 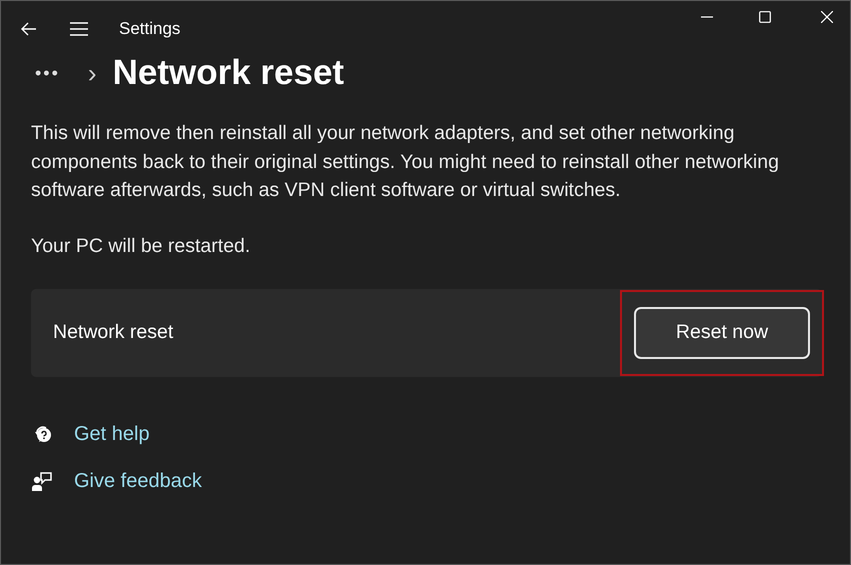 What do you see at coordinates (722, 332) in the screenshot?
I see `reset-now-button: Reset now` at bounding box center [722, 332].